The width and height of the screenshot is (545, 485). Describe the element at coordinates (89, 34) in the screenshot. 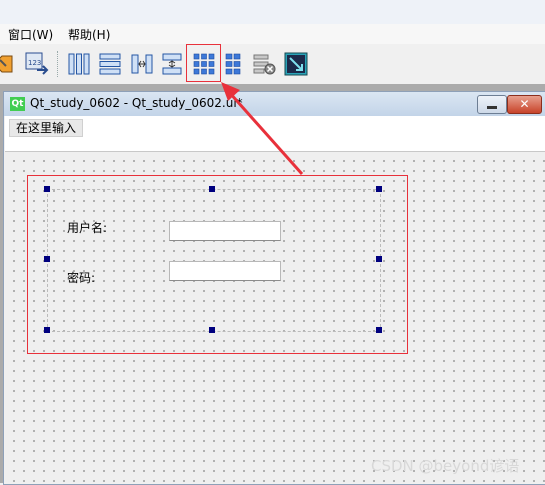

I see `menu-help: 帮助(H)` at that location.